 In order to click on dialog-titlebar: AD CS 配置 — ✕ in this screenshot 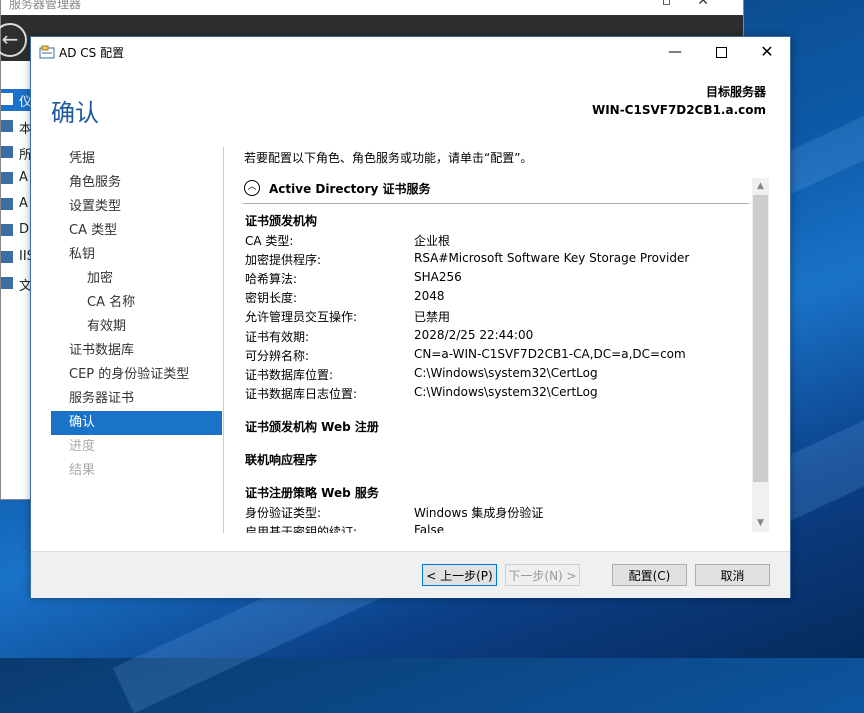, I will do `click(410, 52)`.